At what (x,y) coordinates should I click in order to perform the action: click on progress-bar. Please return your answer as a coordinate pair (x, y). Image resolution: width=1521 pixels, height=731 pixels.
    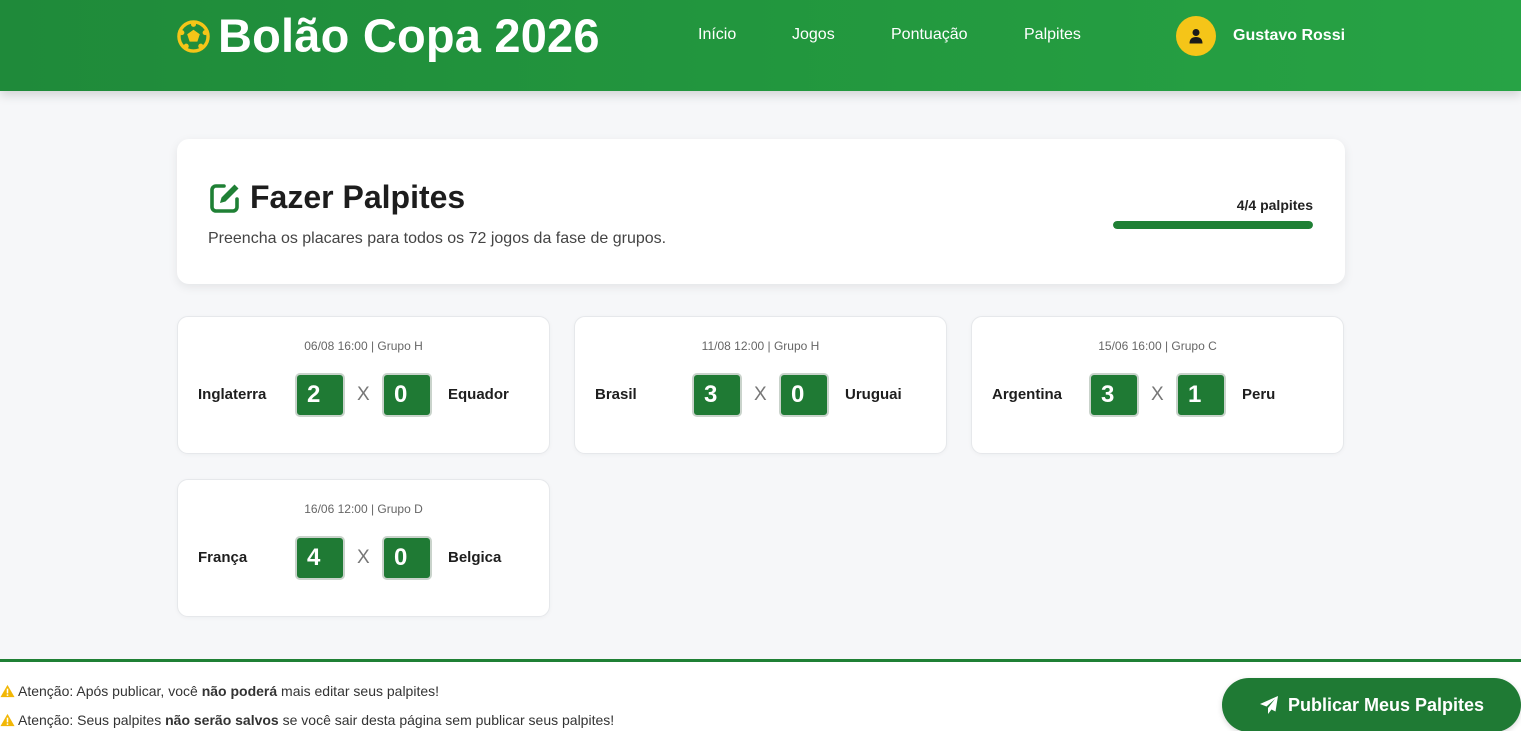
    Looking at the image, I should click on (1213, 225).